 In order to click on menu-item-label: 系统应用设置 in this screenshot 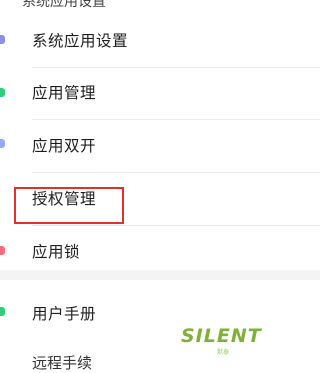, I will do `click(80, 41)`.